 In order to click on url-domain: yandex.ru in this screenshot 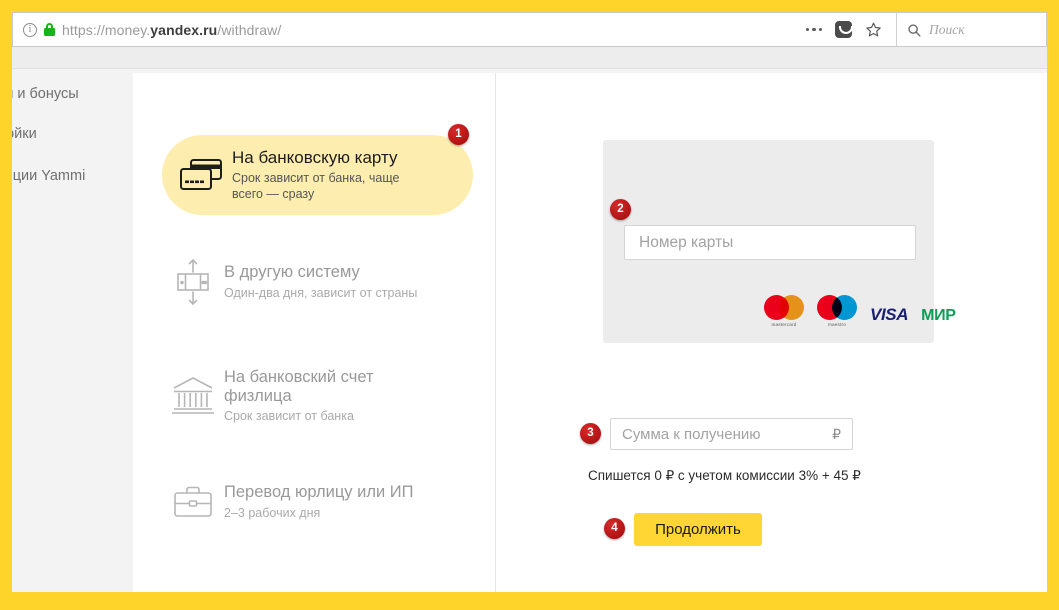, I will do `click(184, 29)`.